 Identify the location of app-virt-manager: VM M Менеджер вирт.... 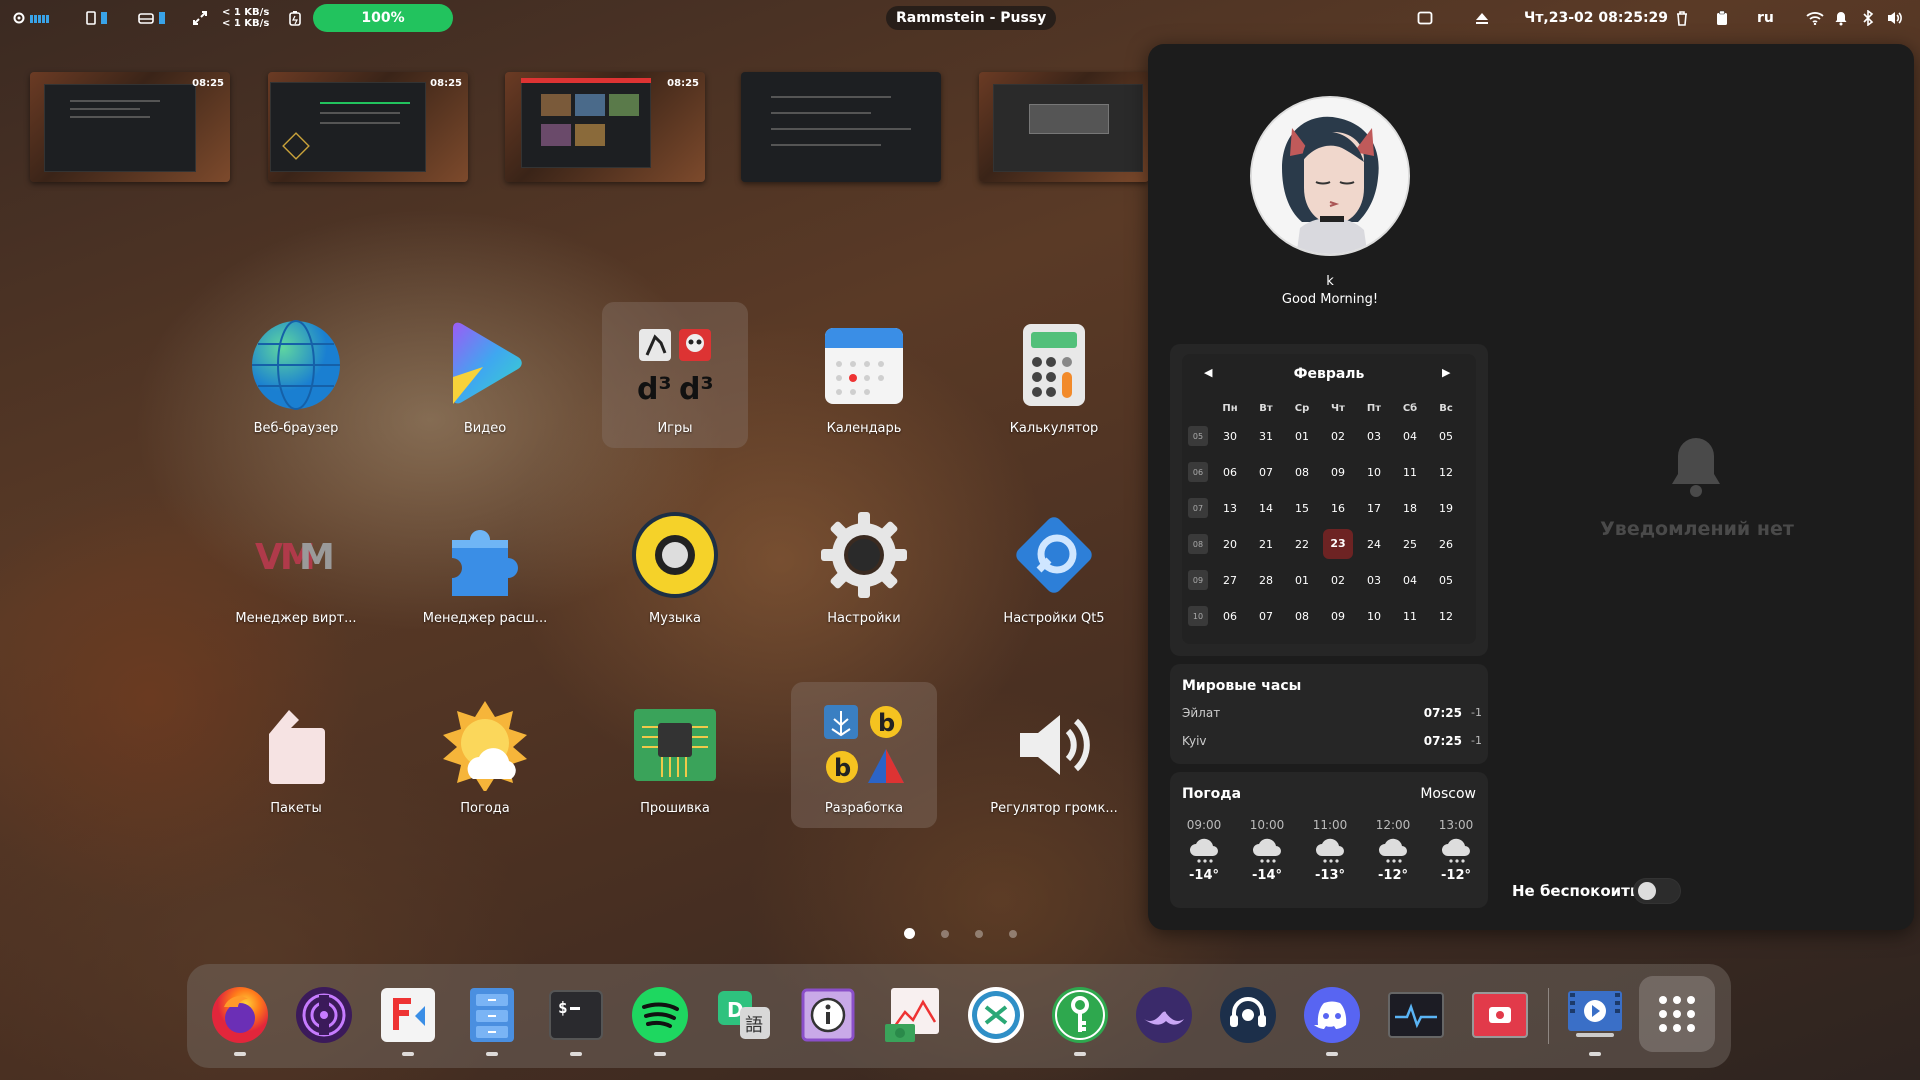
(296, 565).